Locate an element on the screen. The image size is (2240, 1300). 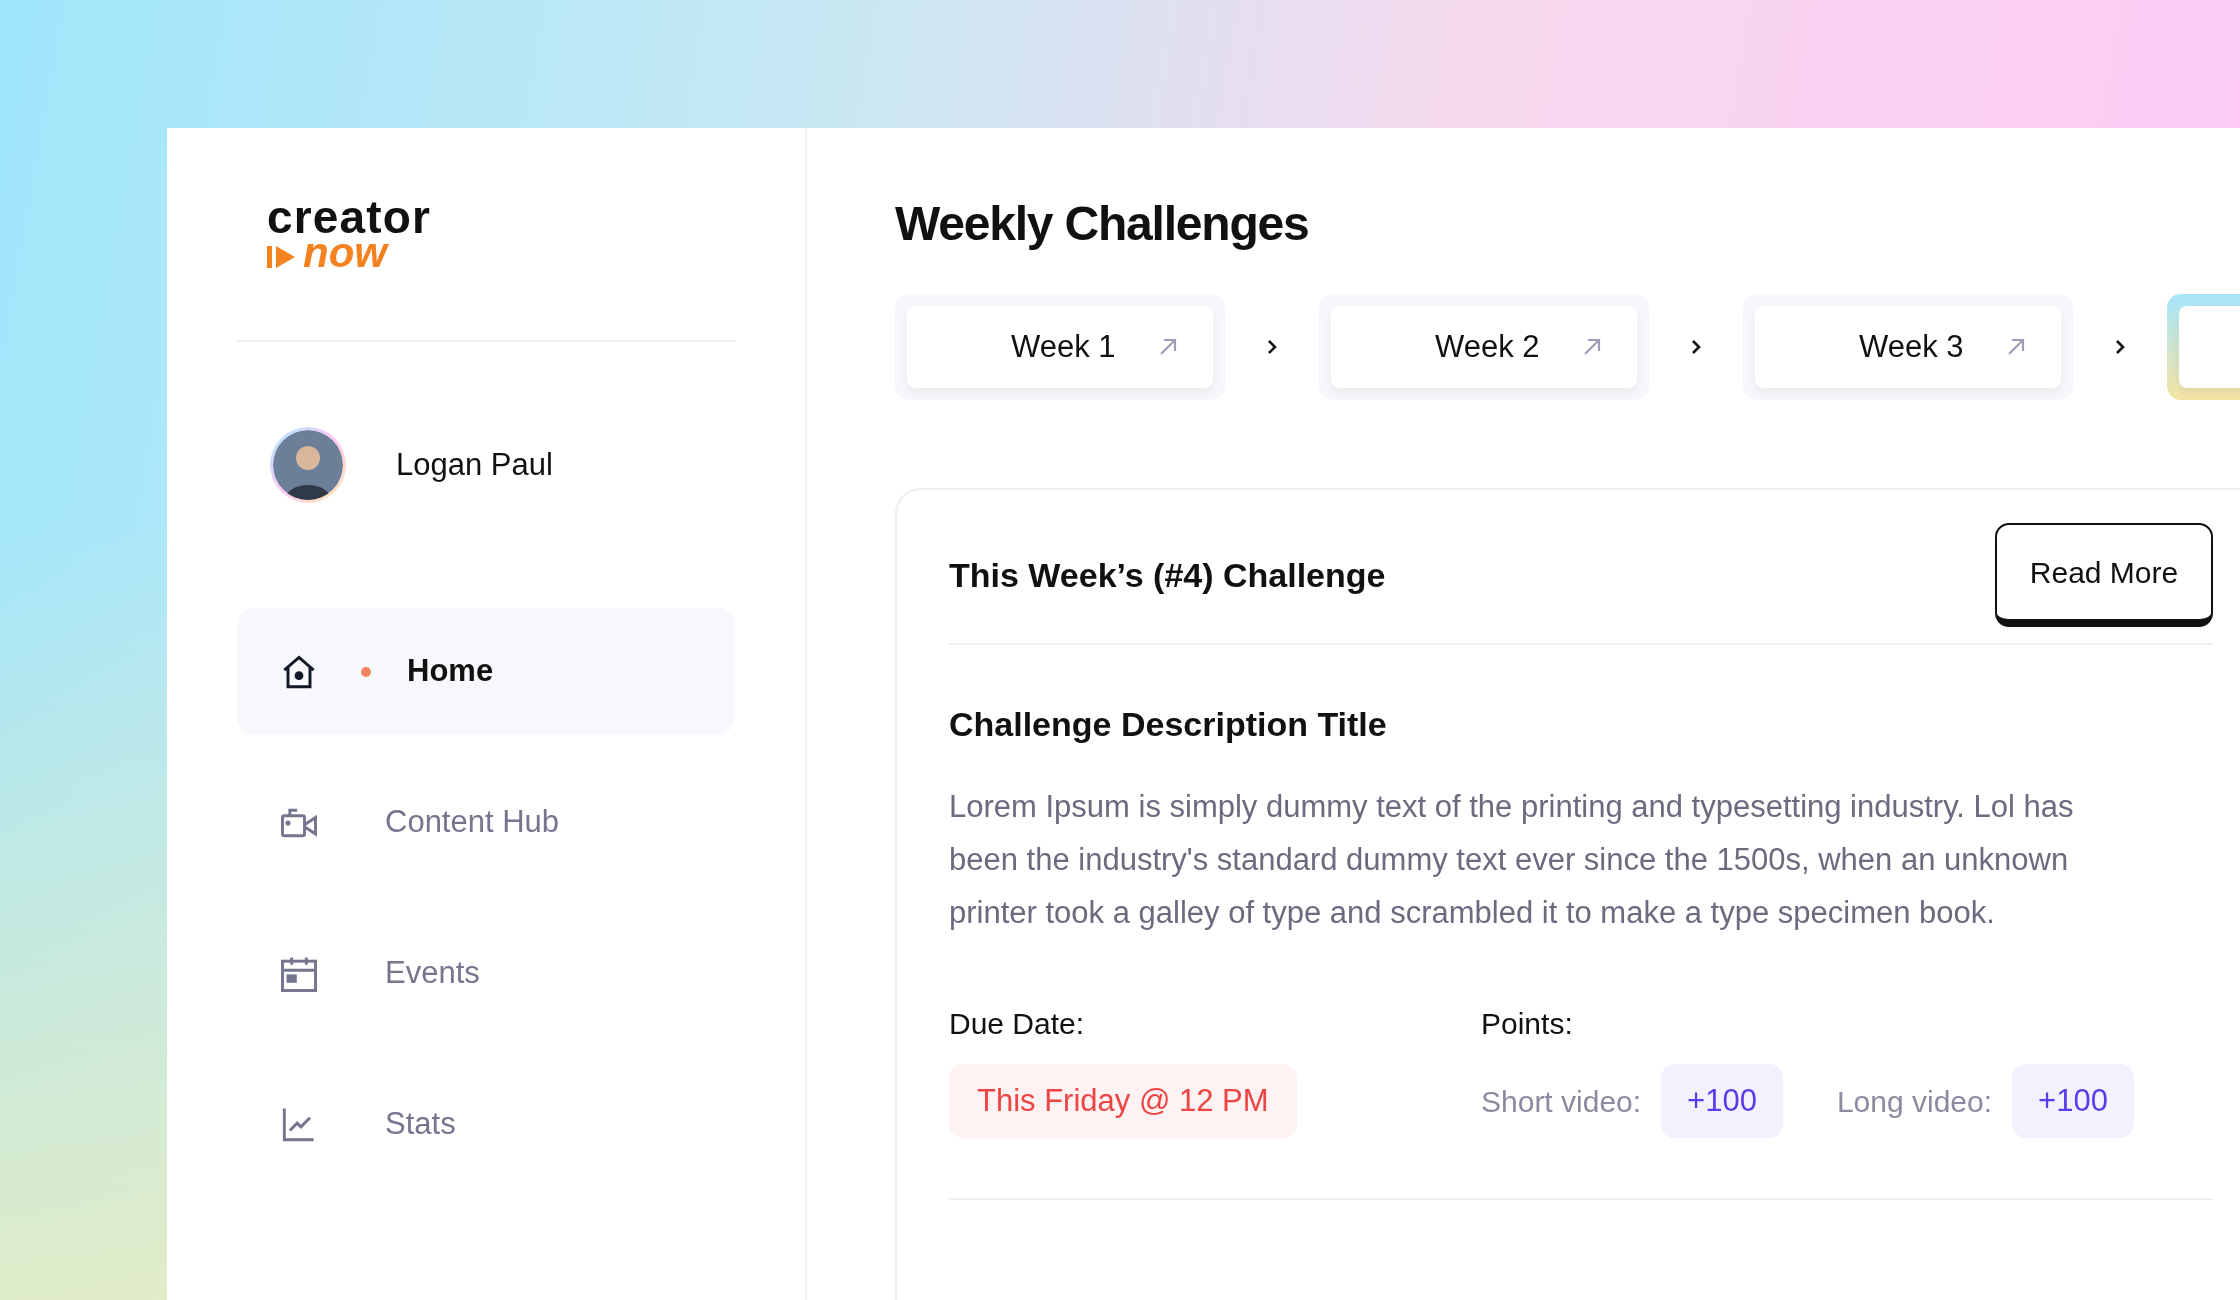
points-type: Short video: is located at coordinates (1561, 1101).